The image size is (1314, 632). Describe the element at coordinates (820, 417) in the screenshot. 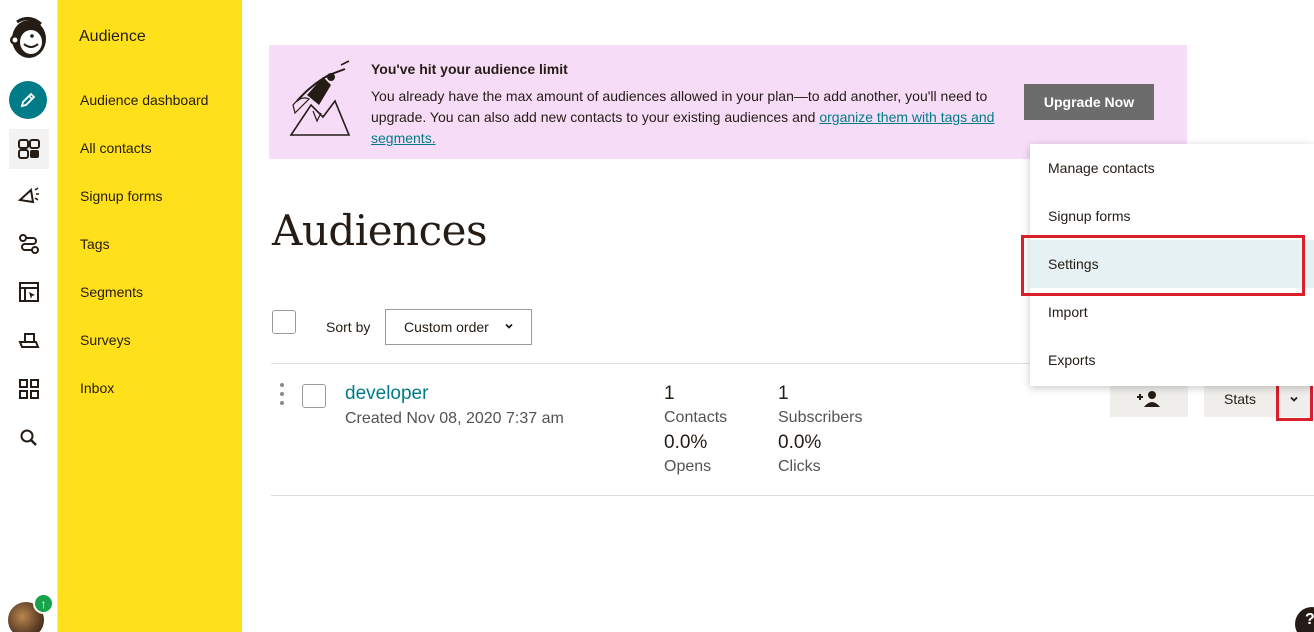

I see `subscribers-label: Subscribers` at that location.